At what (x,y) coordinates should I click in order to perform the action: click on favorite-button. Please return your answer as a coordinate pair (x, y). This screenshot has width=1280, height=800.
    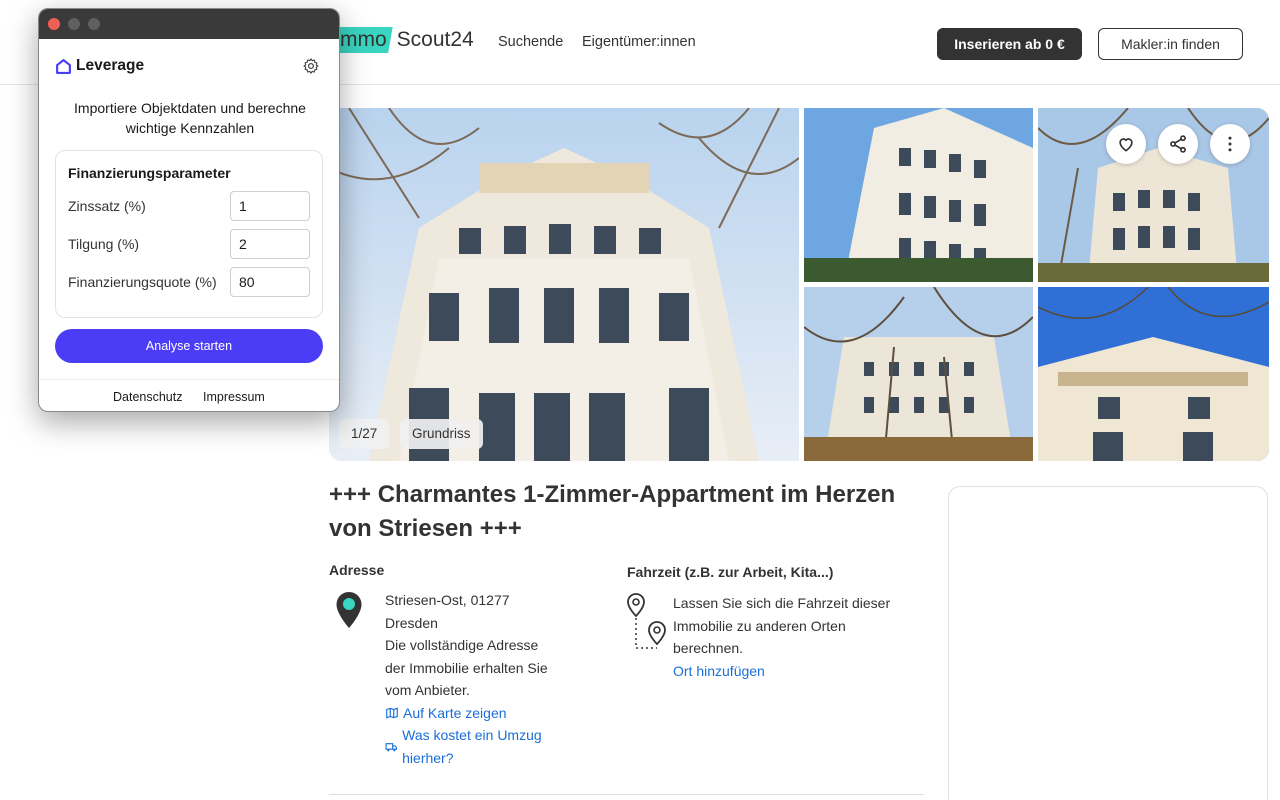
    Looking at the image, I should click on (1126, 144).